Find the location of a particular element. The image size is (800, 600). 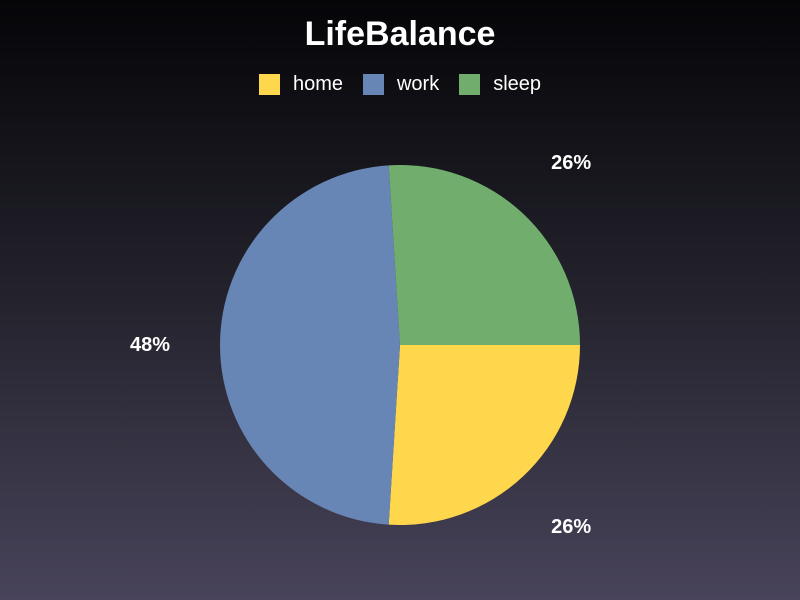

slice-label-home: 26% is located at coordinates (571, 527).